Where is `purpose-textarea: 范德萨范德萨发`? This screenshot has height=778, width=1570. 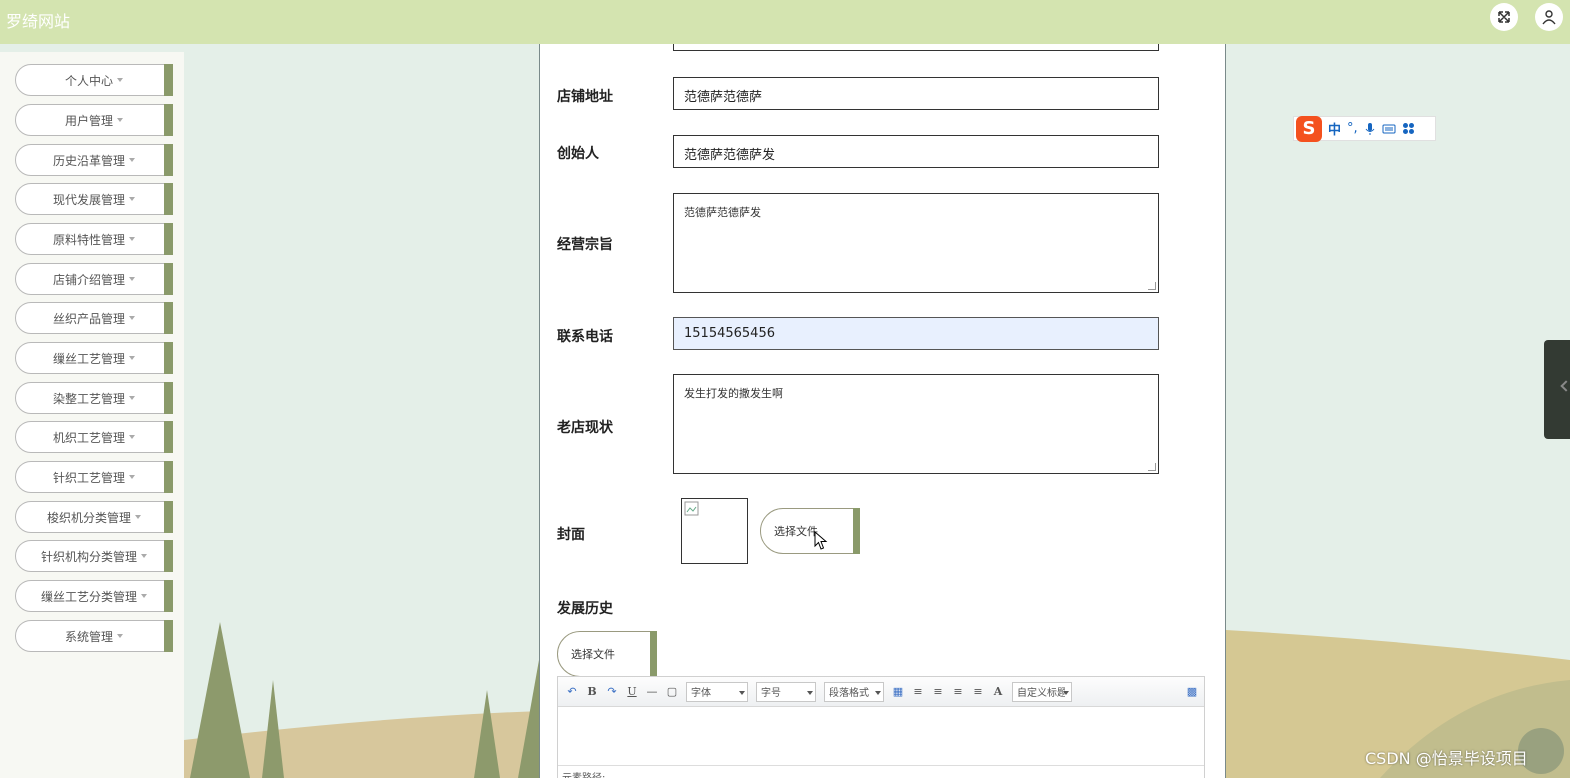
purpose-textarea: 范德萨范德萨发 is located at coordinates (916, 243).